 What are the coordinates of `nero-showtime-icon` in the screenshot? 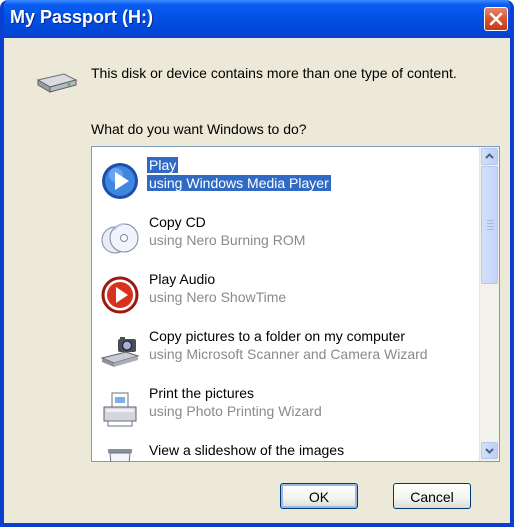 It's located at (120, 295).